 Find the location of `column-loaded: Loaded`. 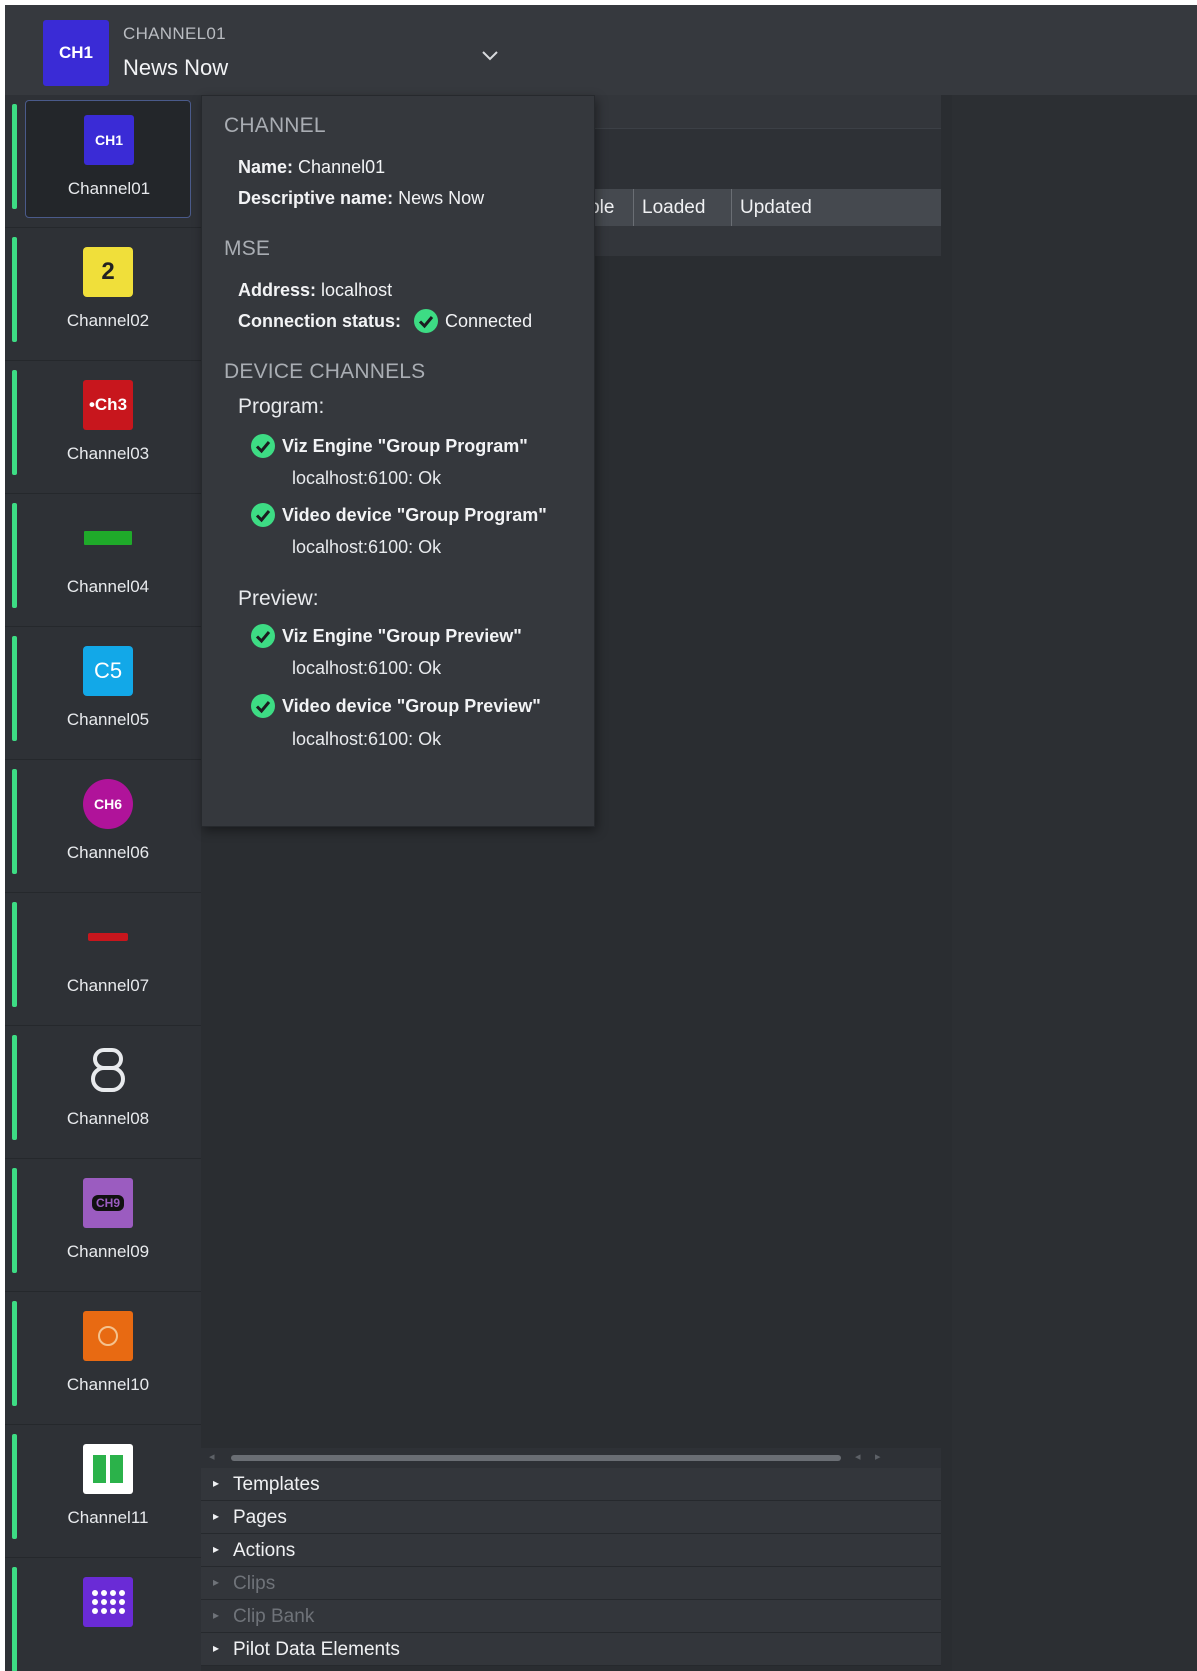

column-loaded: Loaded is located at coordinates (682, 207).